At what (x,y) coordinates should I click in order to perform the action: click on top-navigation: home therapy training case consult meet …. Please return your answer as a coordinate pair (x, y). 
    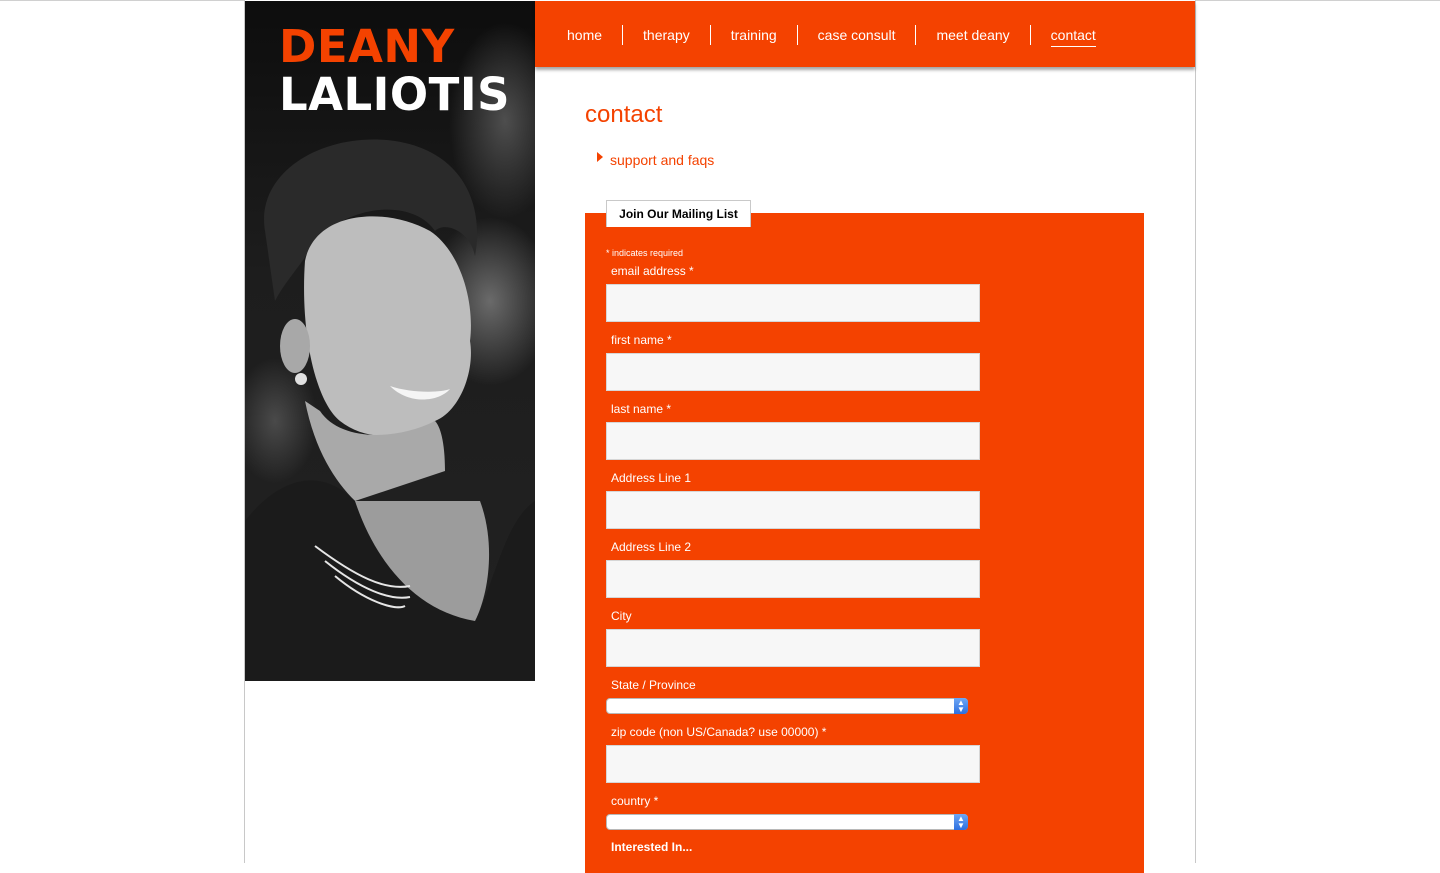
    Looking at the image, I should click on (865, 34).